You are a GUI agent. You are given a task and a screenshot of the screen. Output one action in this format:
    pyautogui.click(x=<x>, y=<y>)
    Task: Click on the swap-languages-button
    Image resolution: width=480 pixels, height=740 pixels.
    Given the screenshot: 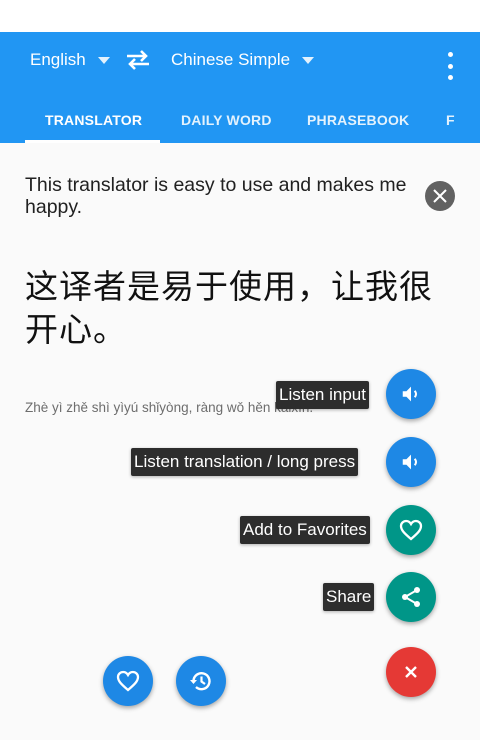 What is the action you would take?
    pyautogui.click(x=138, y=60)
    